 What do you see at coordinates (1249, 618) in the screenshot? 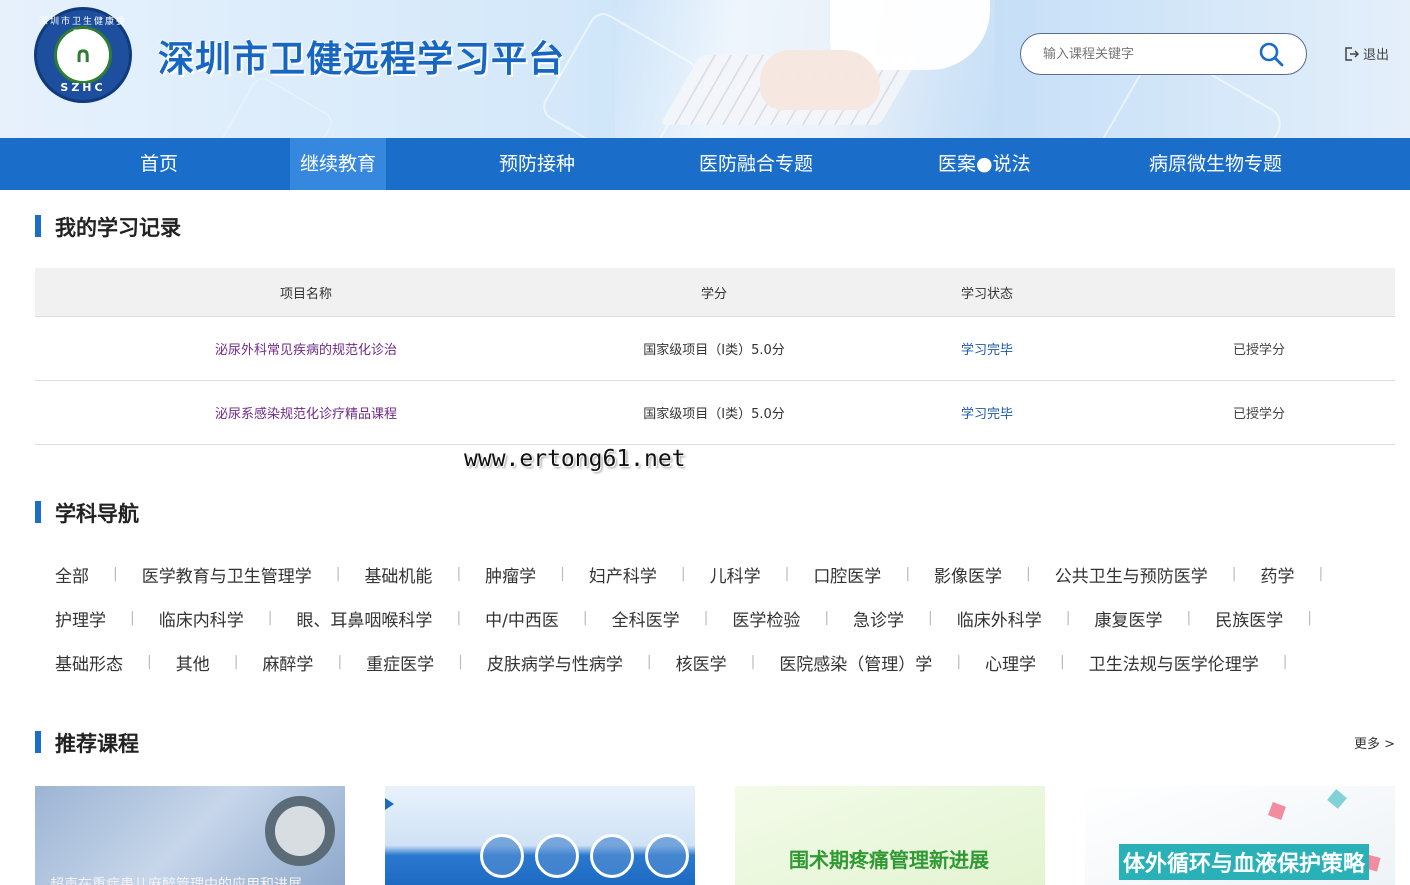
I see `subject-link: 民族医学` at bounding box center [1249, 618].